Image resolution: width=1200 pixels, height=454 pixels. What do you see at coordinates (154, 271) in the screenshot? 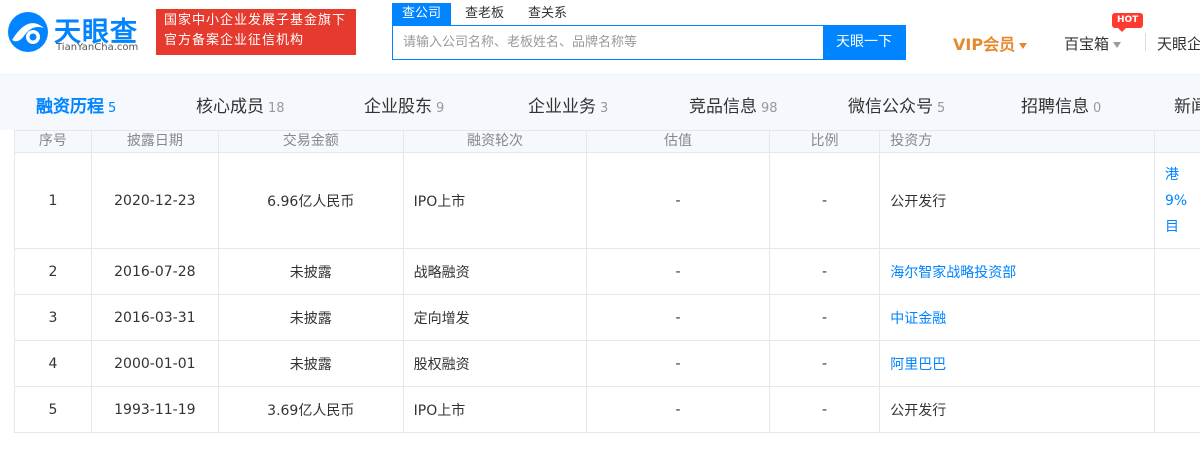
I see `cell-date: 2016-07-28` at bounding box center [154, 271].